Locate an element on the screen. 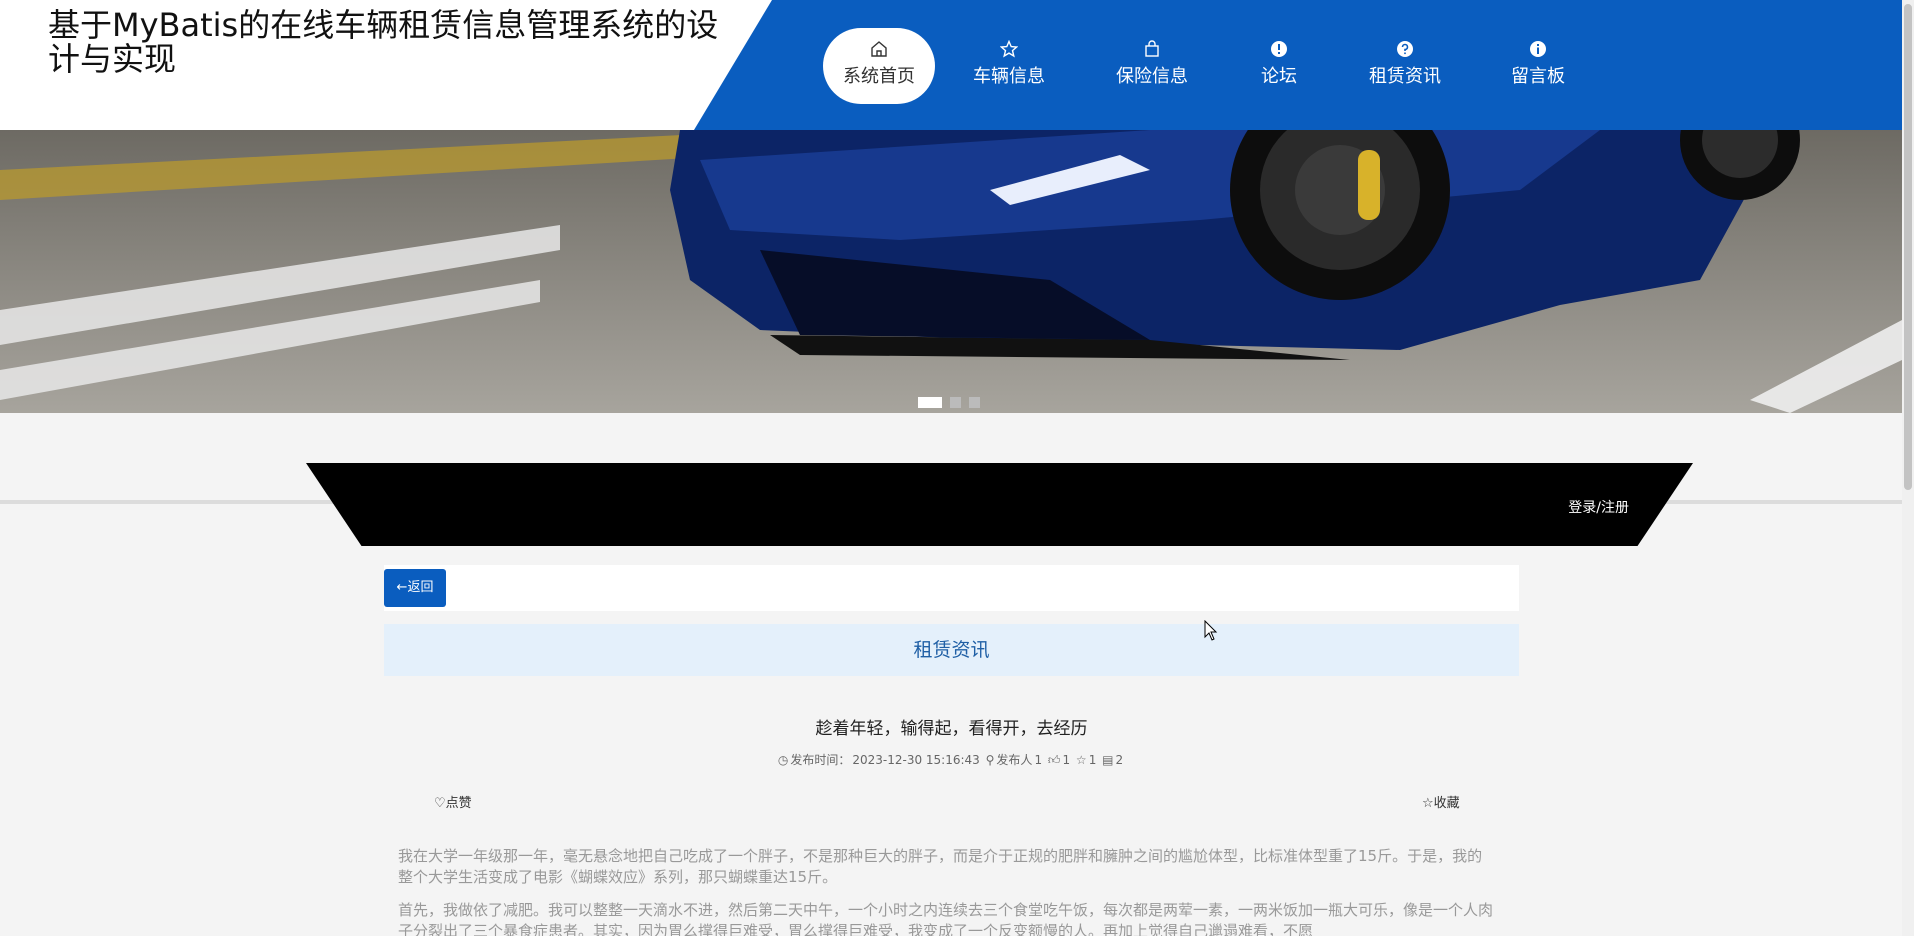 The width and height of the screenshot is (1914, 936). star-icon is located at coordinates (1009, 49).